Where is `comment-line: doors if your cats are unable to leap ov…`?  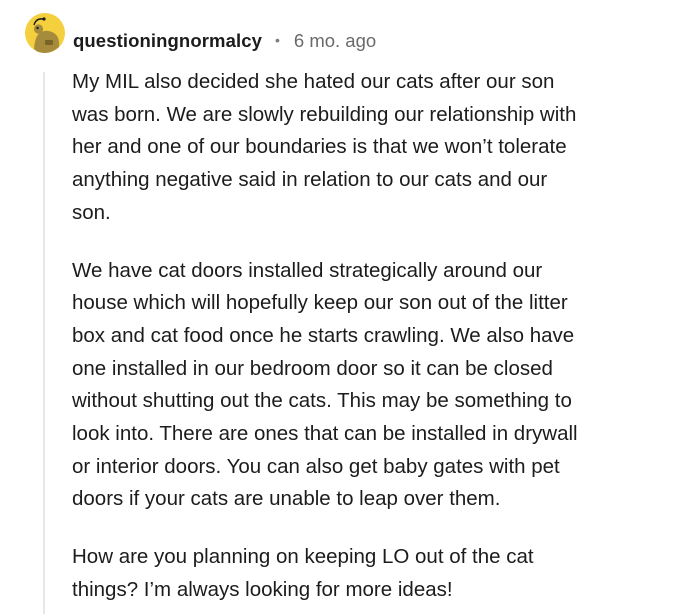 comment-line: doors if your cats are unable to leap ov… is located at coordinates (286, 499).